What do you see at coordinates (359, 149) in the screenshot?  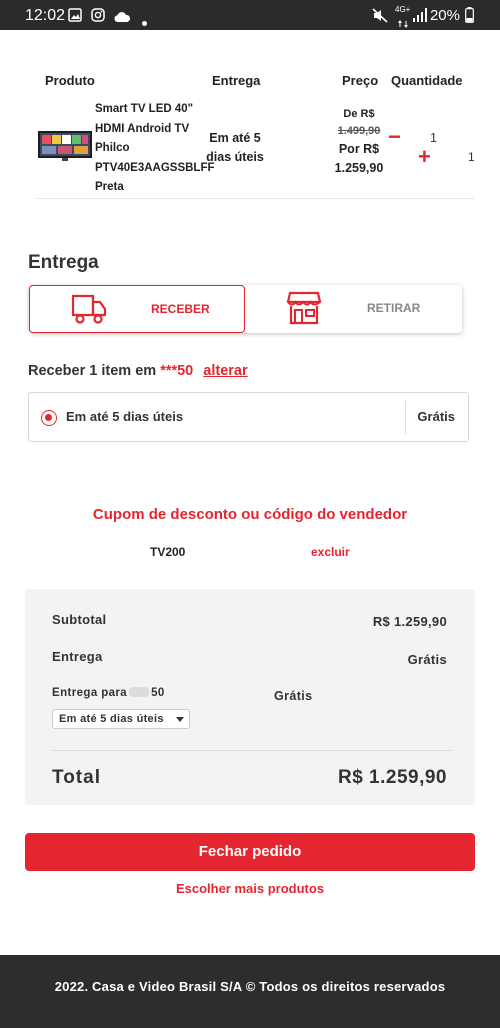 I see `price-now-label: Por R$` at bounding box center [359, 149].